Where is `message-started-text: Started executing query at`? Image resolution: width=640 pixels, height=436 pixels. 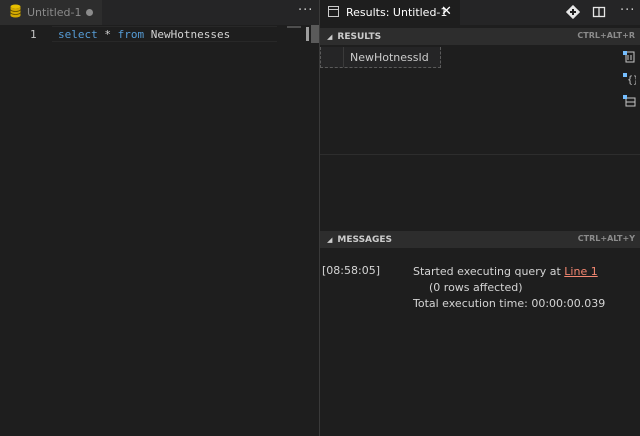
message-started-text: Started executing query at is located at coordinates (489, 271).